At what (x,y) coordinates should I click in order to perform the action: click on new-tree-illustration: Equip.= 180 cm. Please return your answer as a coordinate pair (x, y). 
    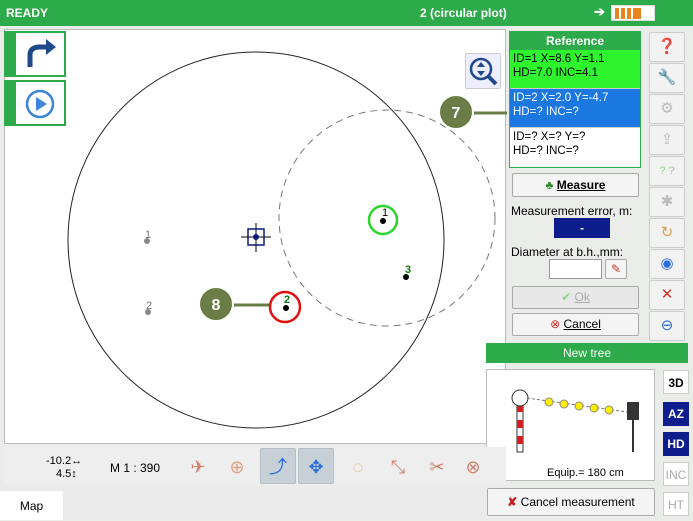
    Looking at the image, I should click on (570, 425).